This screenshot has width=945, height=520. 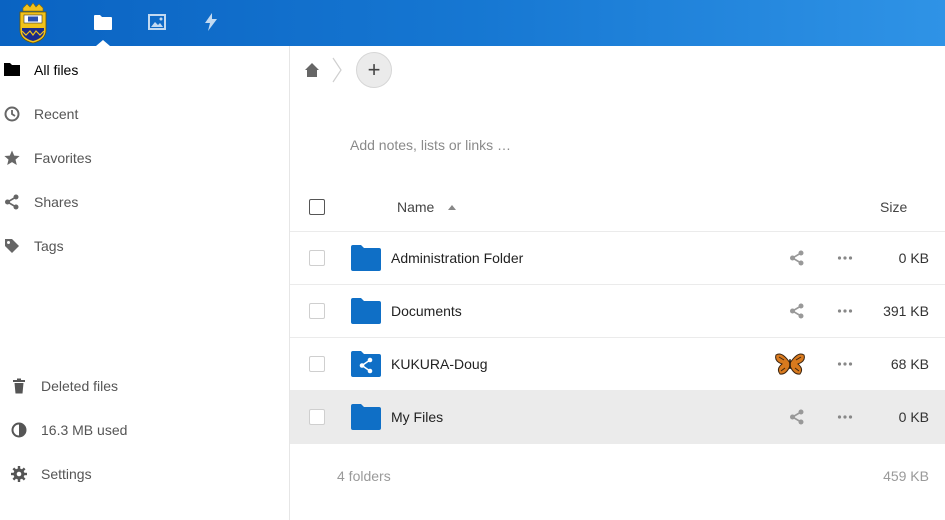 What do you see at coordinates (374, 70) in the screenshot?
I see `new-file-button: +` at bounding box center [374, 70].